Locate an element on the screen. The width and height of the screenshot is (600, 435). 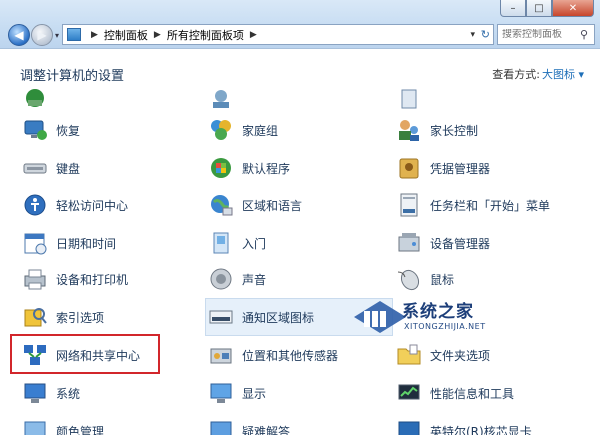
homegroup-icon is located at coordinates (221, 130).